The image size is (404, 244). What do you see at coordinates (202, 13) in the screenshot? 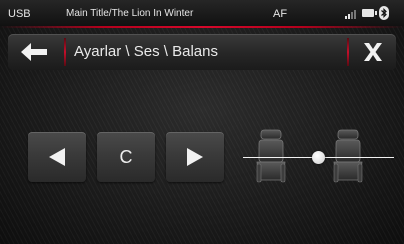
I see `status-bar: USB Main Title/The Lion In Winter AF` at bounding box center [202, 13].